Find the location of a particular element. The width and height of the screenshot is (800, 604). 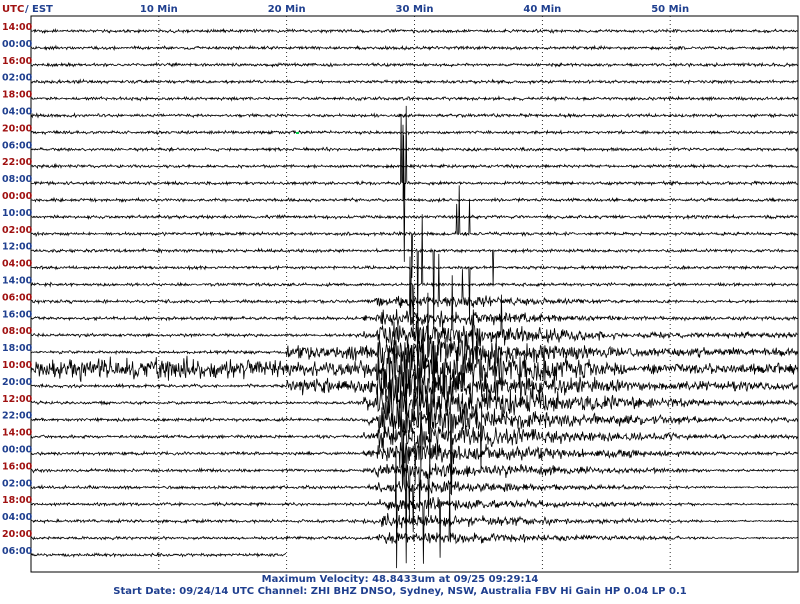

est-row-label: 12:00 is located at coordinates (17, 247).